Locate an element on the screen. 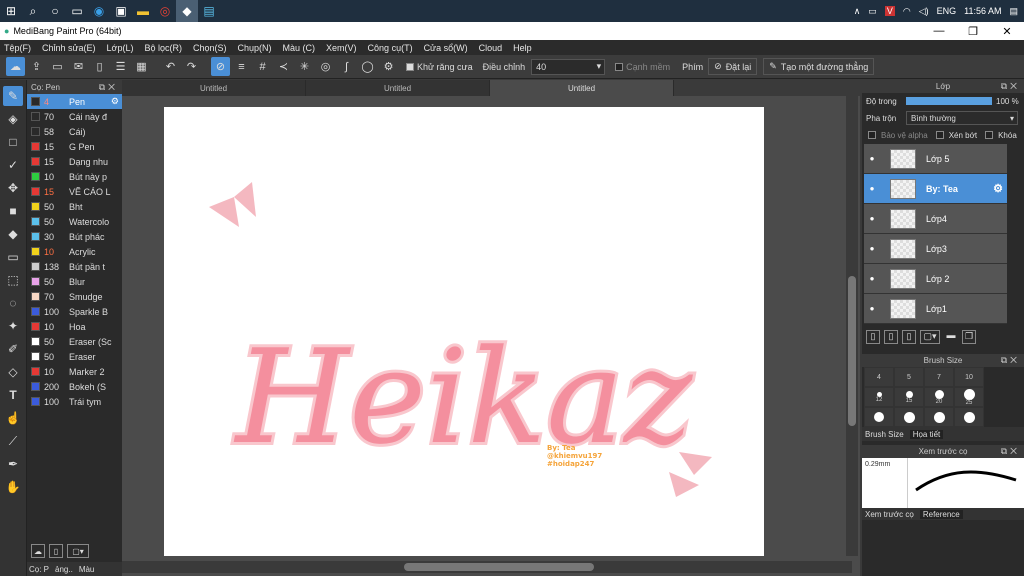 The image size is (1024, 576). new-8bit-layer-icon: ▯ is located at coordinates (891, 337).